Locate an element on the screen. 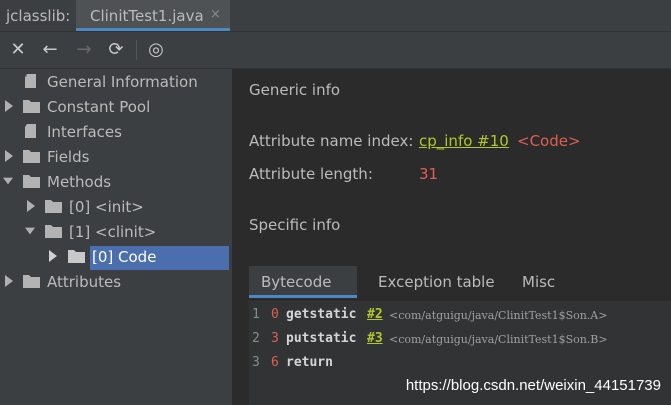 This screenshot has width=671, height=405. tab-bytecode: Bytecode is located at coordinates (303, 282).